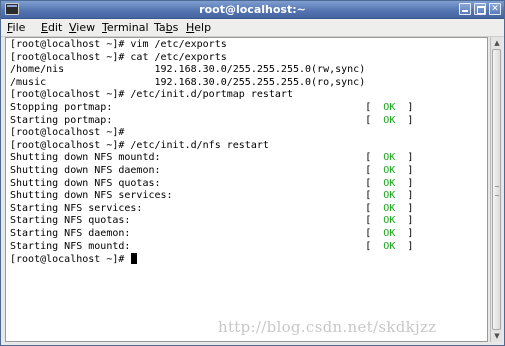  Describe the element at coordinates (198, 27) in the screenshot. I see `menu-item: Help` at that location.